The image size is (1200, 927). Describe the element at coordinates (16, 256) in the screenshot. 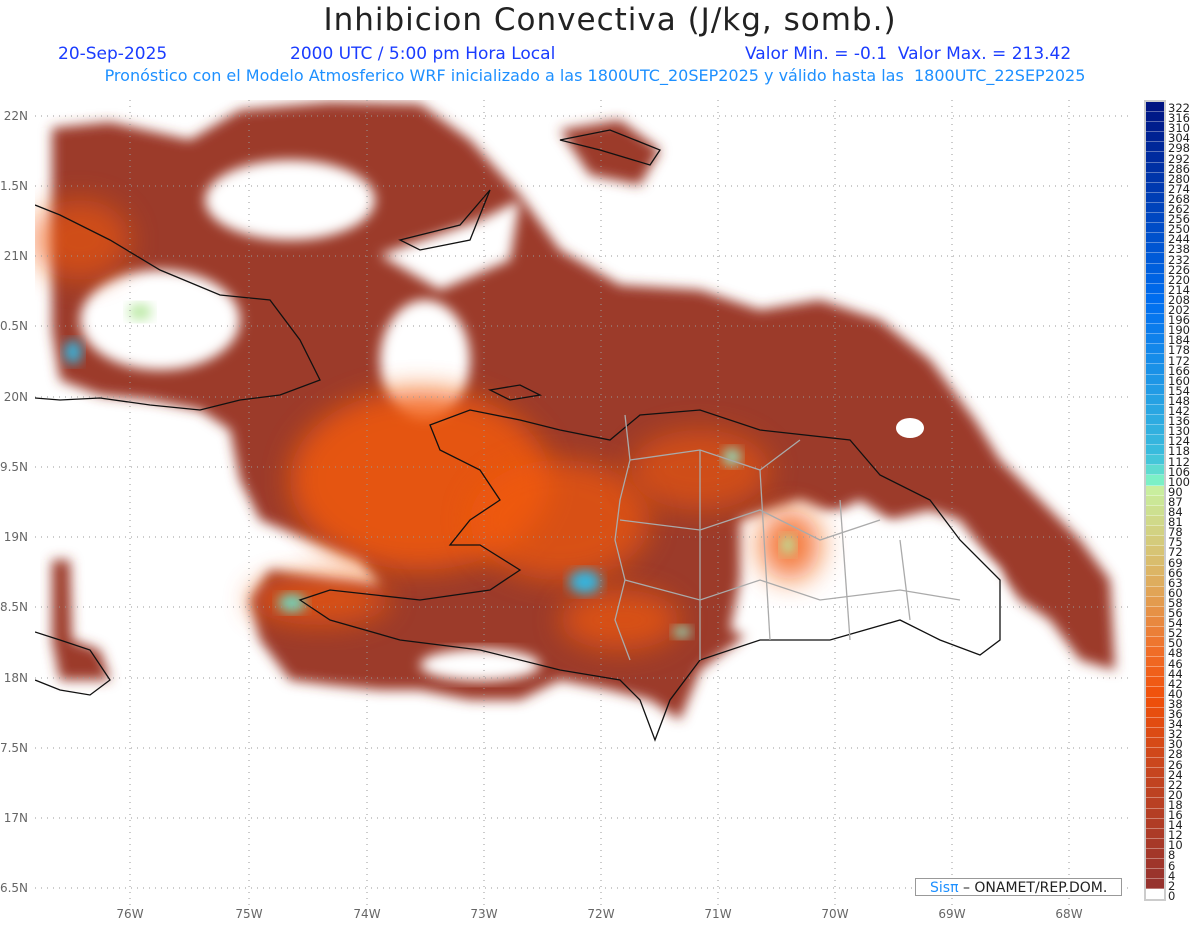

I see `lat-label: 21N` at that location.